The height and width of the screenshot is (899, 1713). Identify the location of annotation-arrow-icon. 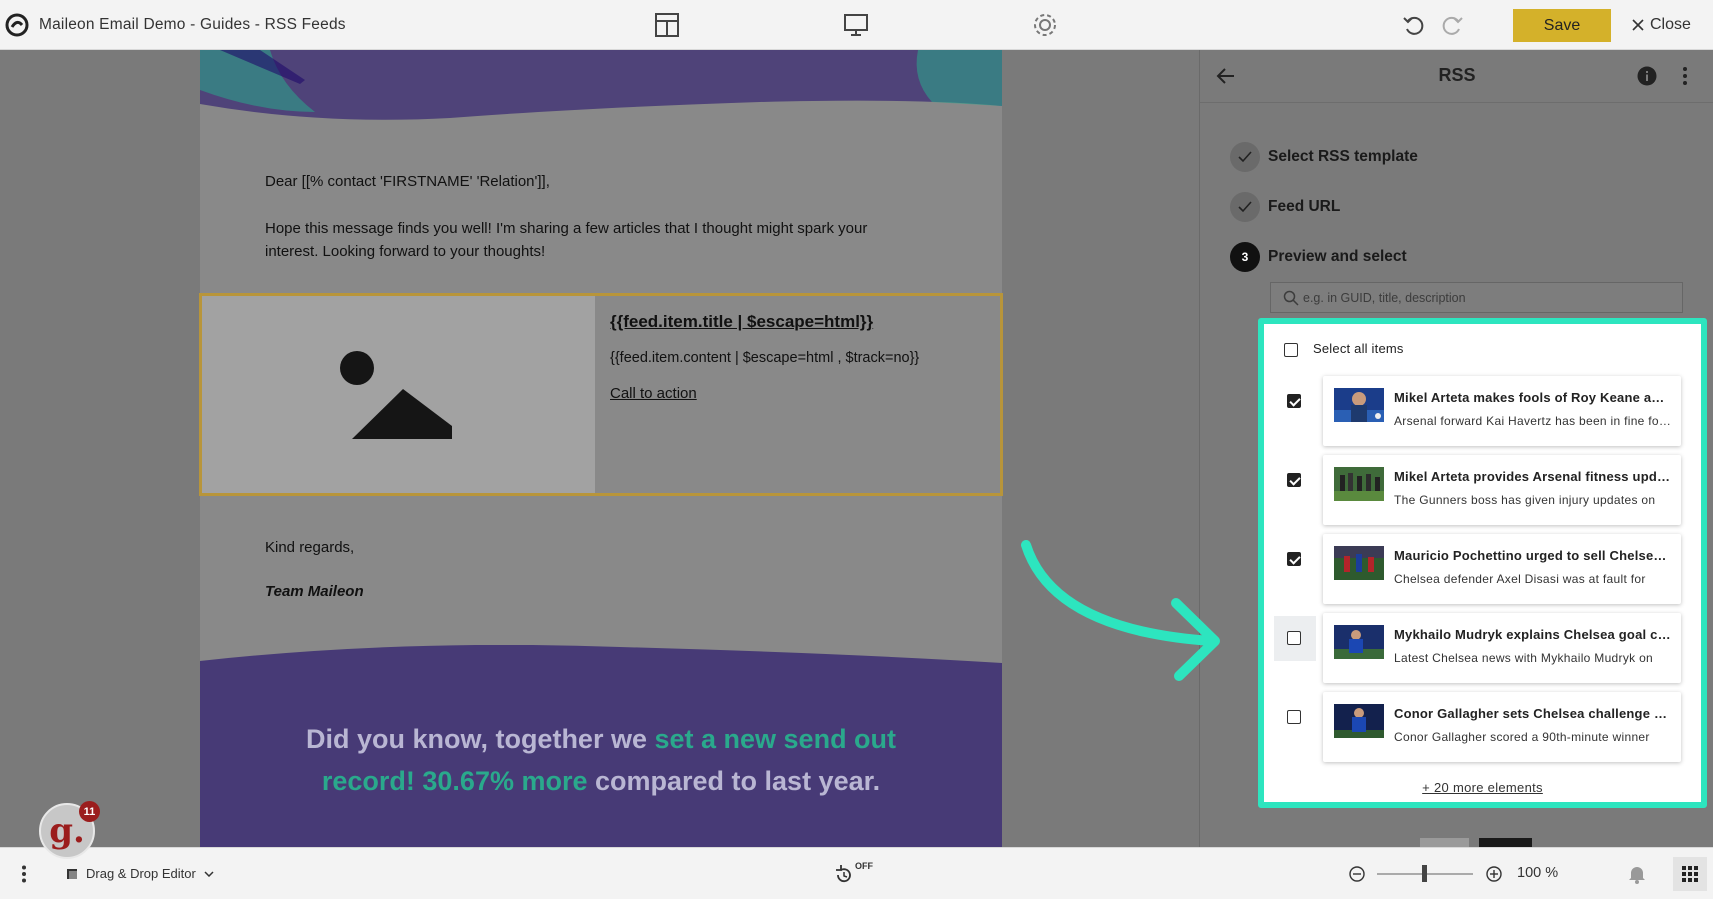
(1120, 610).